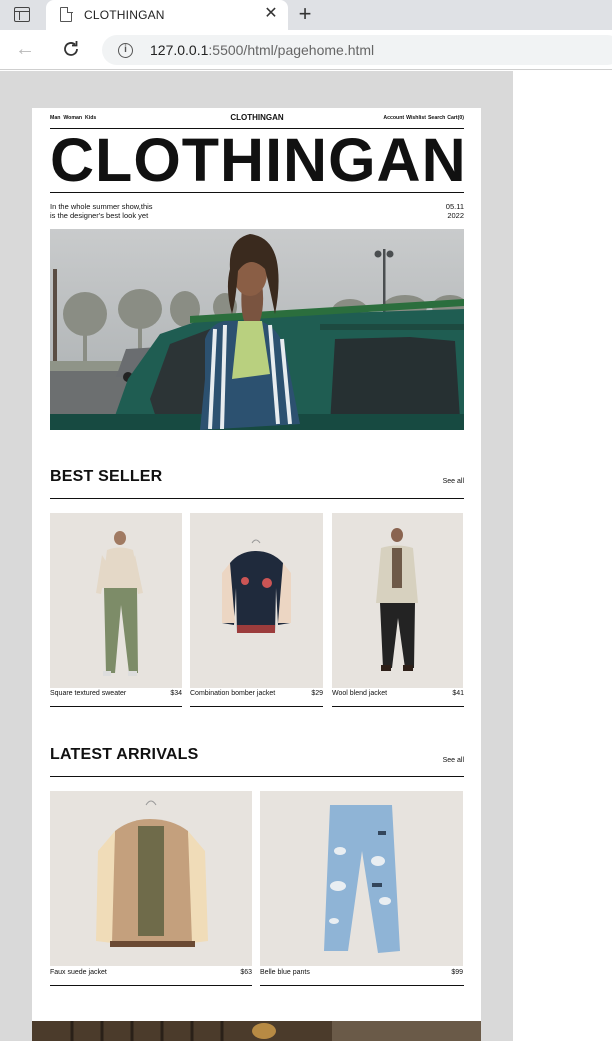  Describe the element at coordinates (71, 49) in the screenshot. I see `reload-icon` at that location.